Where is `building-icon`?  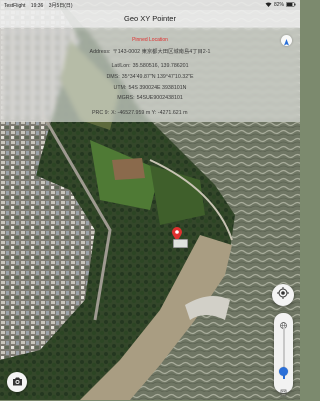 building-icon is located at coordinates (283, 390).